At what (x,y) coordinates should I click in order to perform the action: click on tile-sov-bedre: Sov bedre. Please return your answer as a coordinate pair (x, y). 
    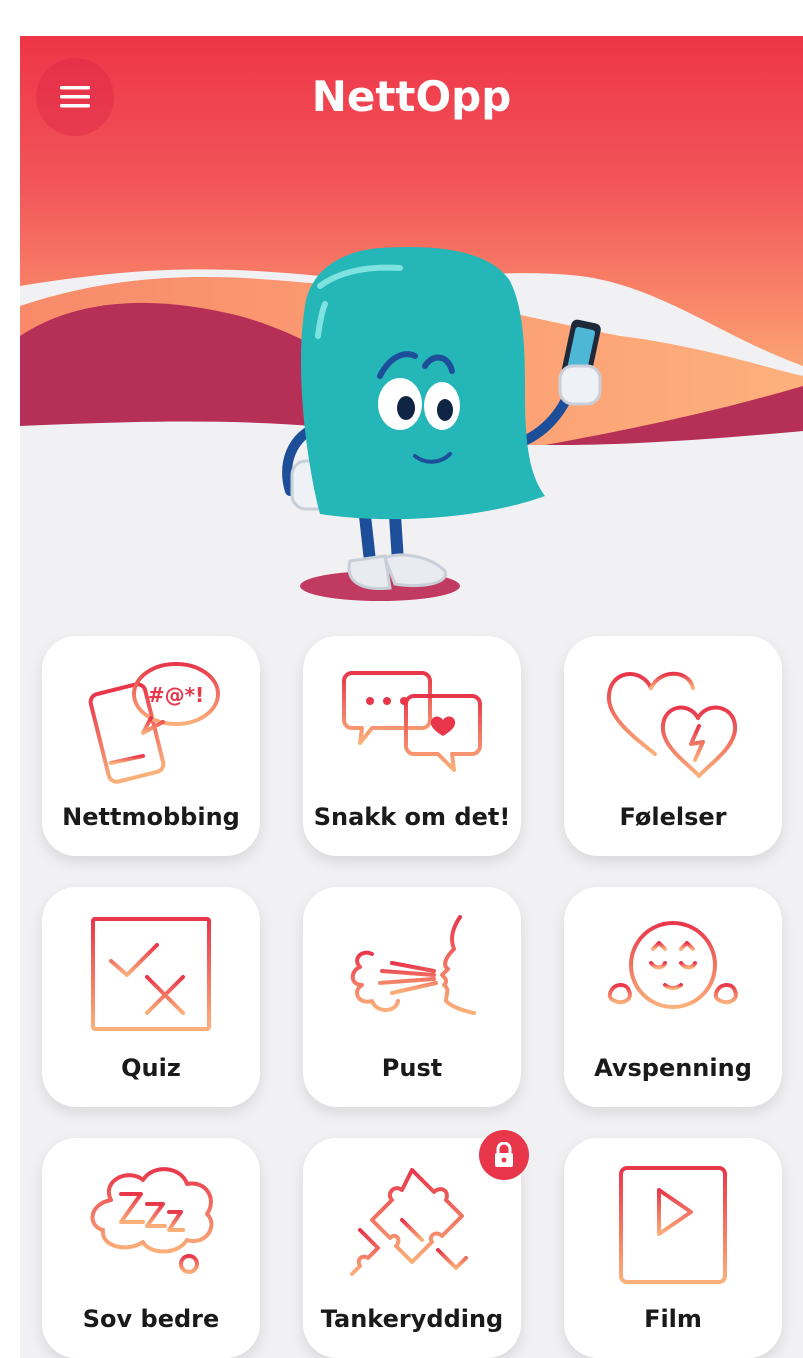
    Looking at the image, I should click on (151, 1248).